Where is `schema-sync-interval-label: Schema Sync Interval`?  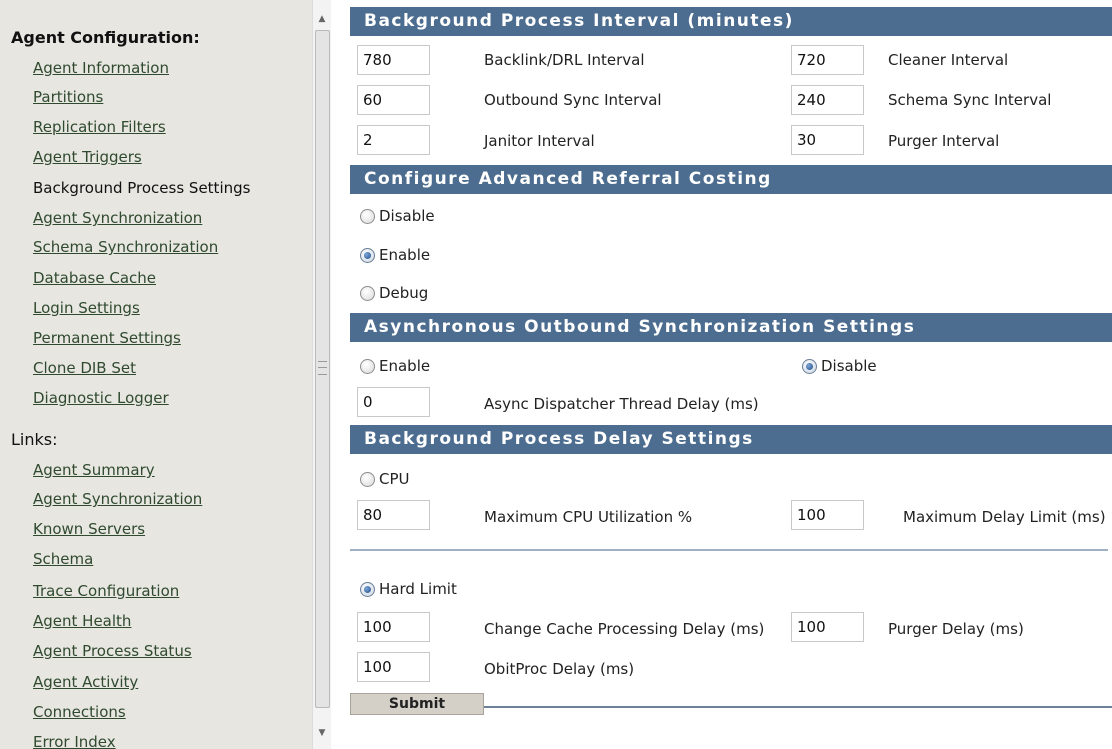
schema-sync-interval-label: Schema Sync Interval is located at coordinates (970, 100).